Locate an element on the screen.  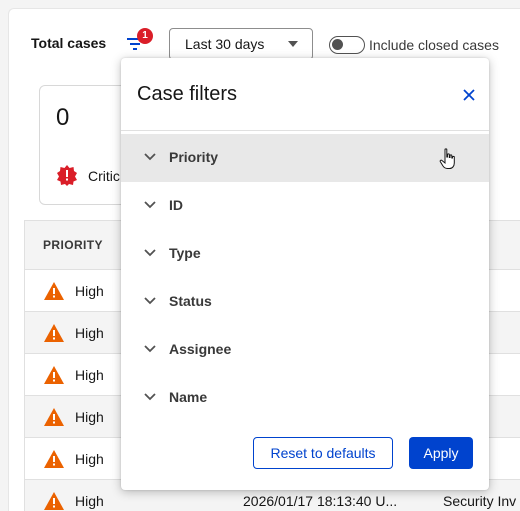
modal-title: Case filters is located at coordinates (187, 94).